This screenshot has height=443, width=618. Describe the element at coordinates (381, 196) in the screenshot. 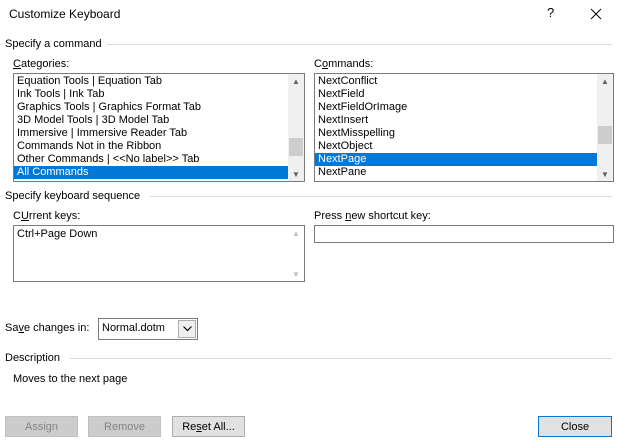

I see `keyboard-group-separator` at that location.